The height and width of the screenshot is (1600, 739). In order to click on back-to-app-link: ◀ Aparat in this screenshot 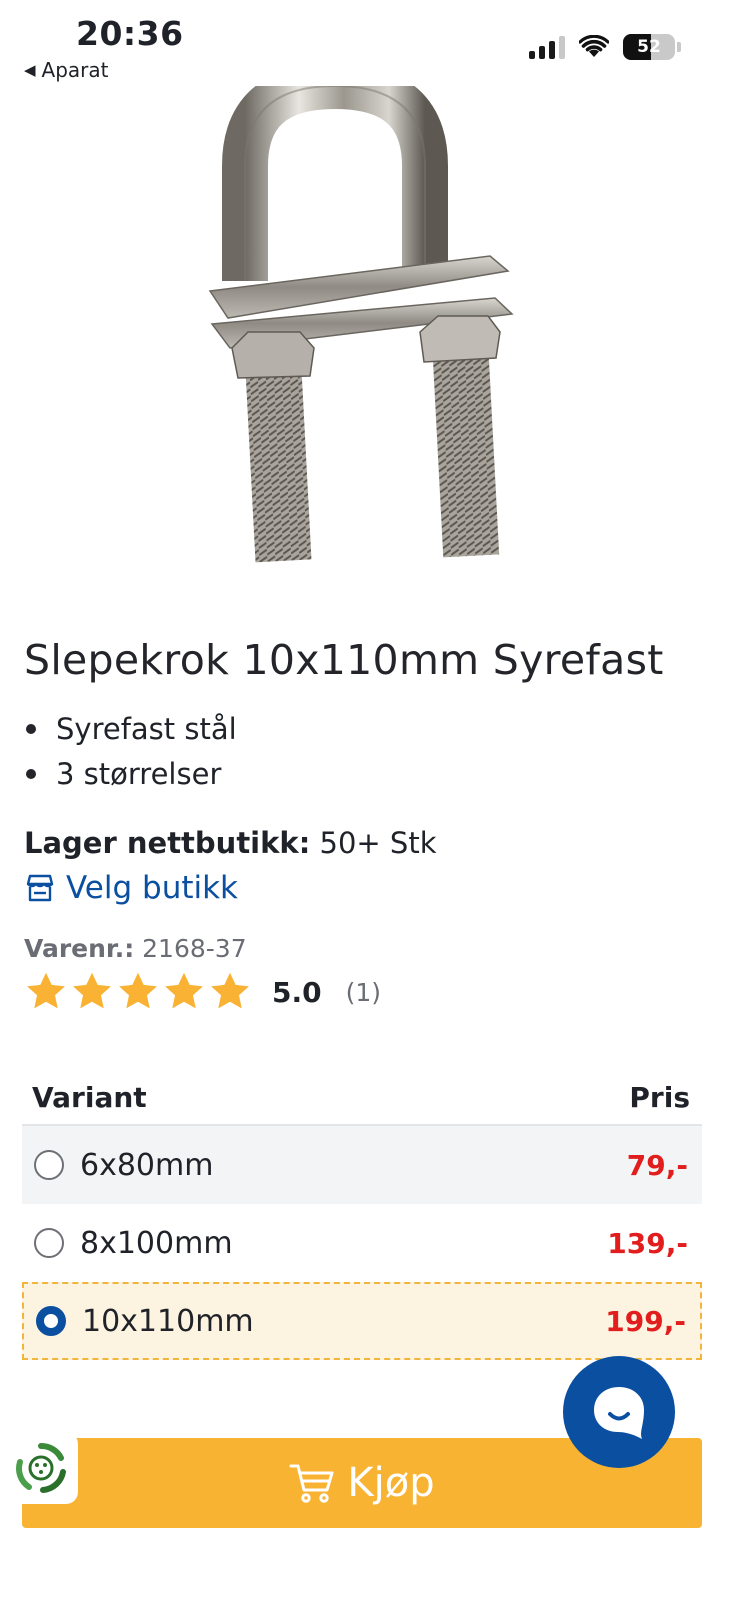, I will do `click(66, 70)`.